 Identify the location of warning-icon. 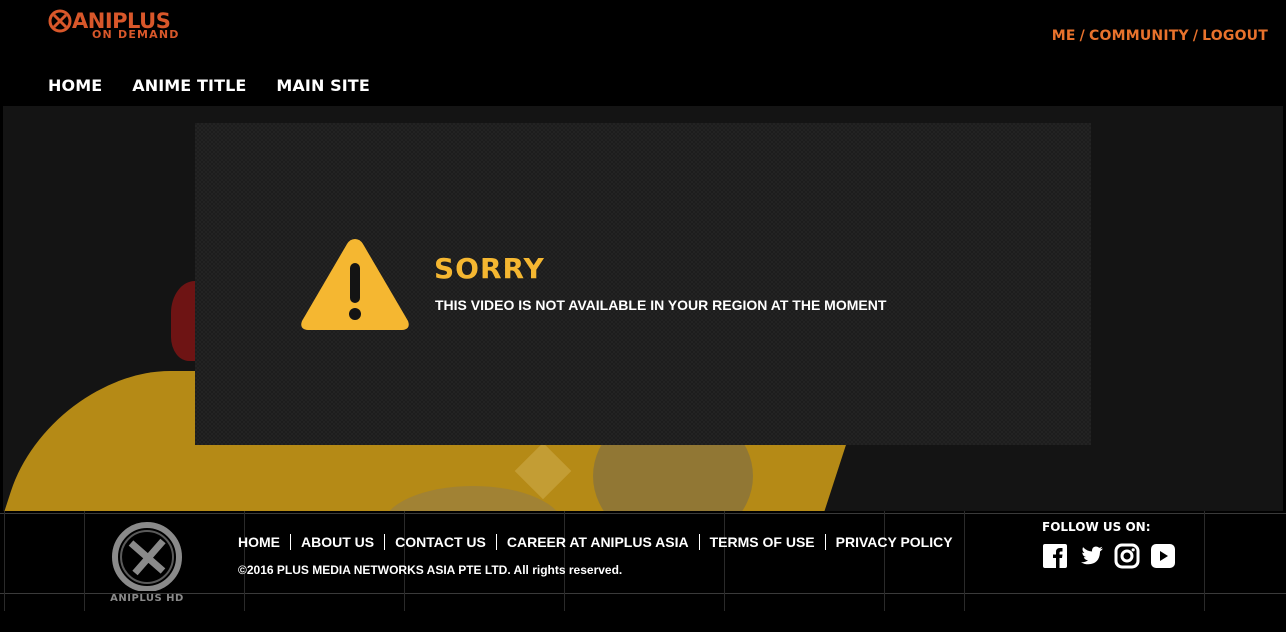
(355, 284).